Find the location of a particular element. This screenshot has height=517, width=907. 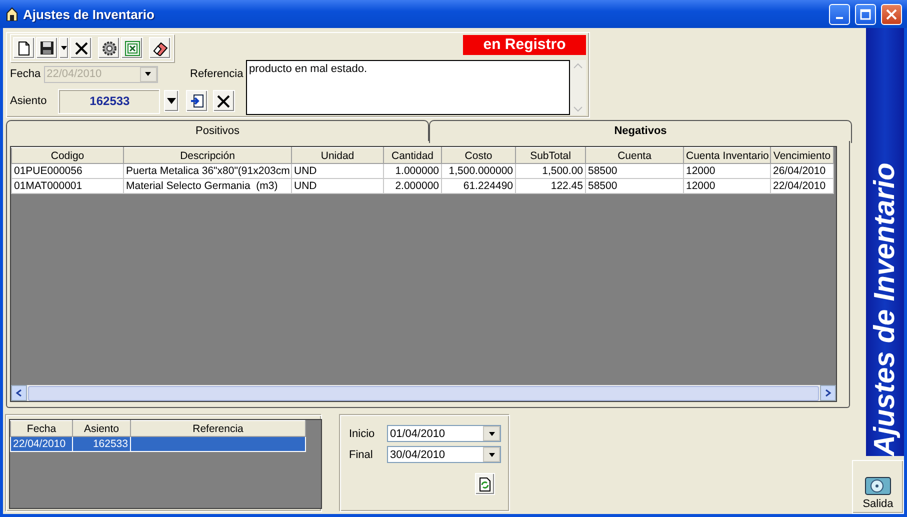

table-cell: 2.000000 is located at coordinates (413, 186).